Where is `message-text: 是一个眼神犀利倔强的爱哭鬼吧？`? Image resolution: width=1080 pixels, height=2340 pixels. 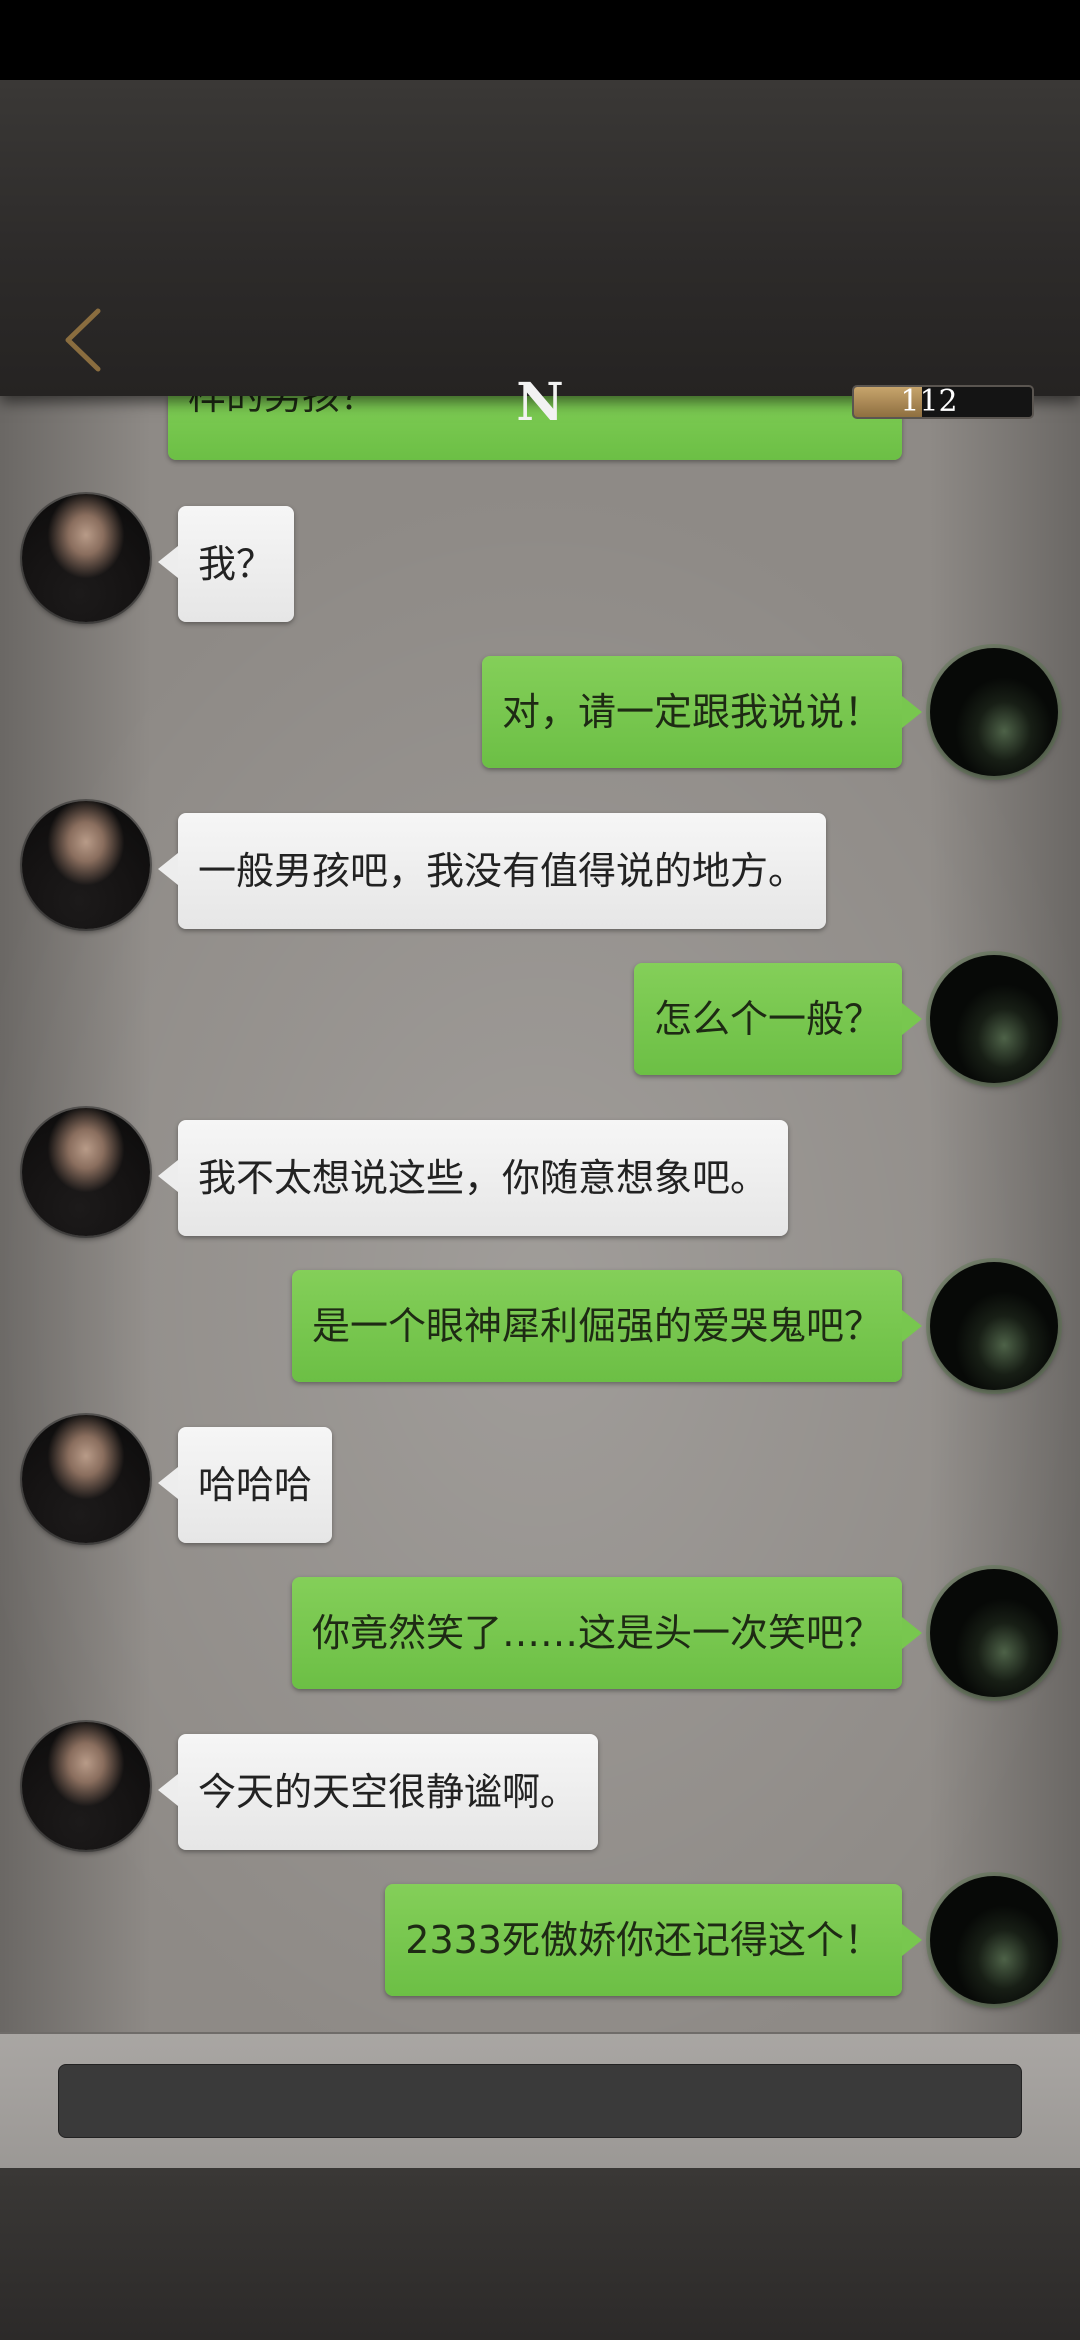
message-text: 是一个眼神犀利倔强的爱哭鬼吧？ is located at coordinates (596, 1326).